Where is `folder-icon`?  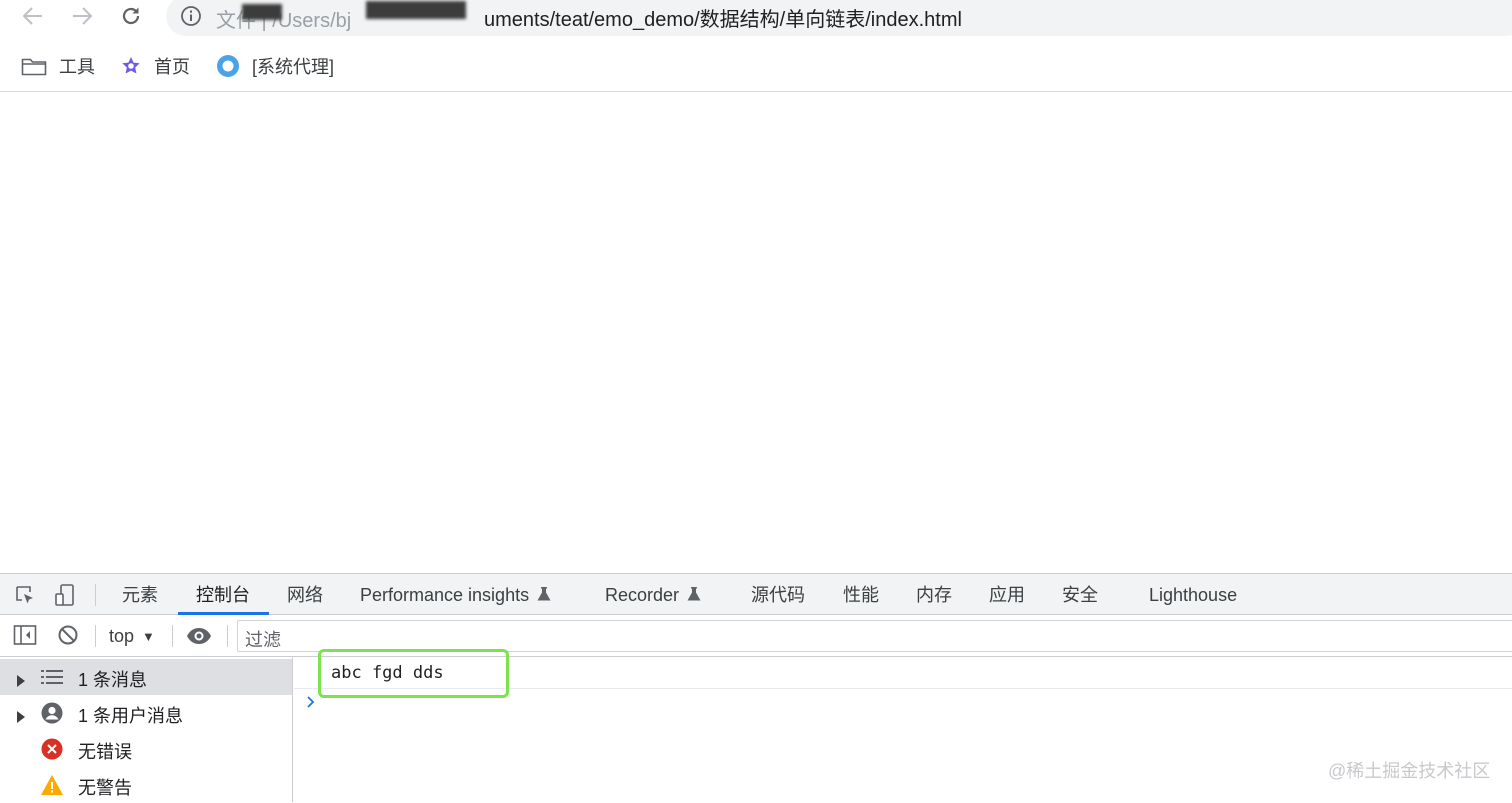 folder-icon is located at coordinates (34, 66).